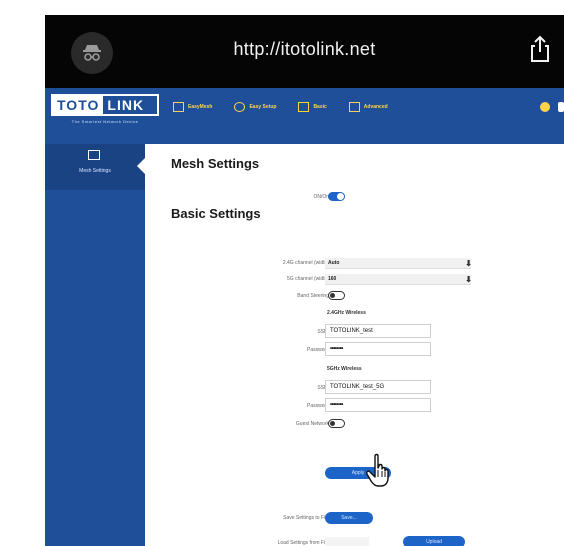 The width and height of the screenshot is (564, 546). Describe the element at coordinates (306, 518) in the screenshot. I see `save-file-label: Save Settings to File` at that location.